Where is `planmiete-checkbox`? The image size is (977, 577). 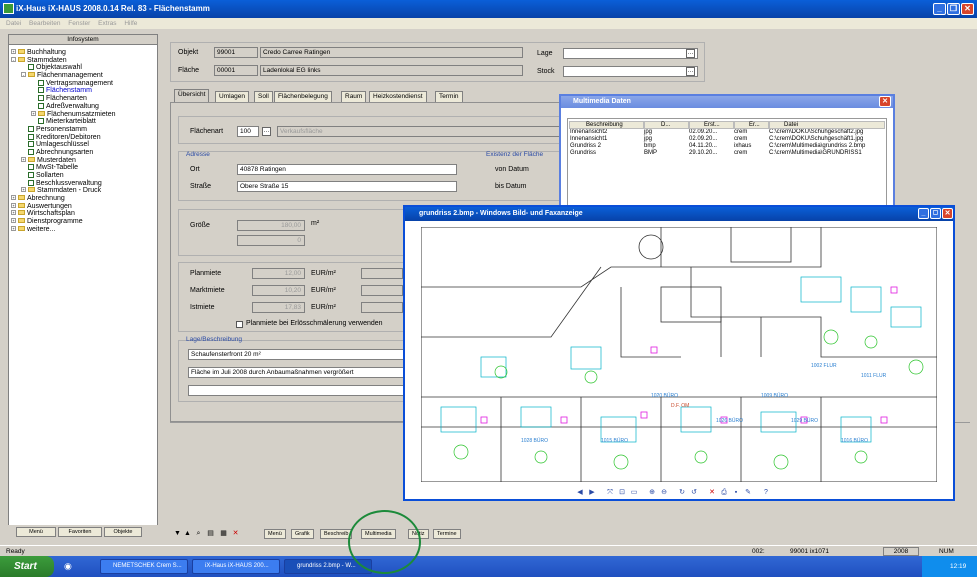 planmiete-checkbox is located at coordinates (239, 324).